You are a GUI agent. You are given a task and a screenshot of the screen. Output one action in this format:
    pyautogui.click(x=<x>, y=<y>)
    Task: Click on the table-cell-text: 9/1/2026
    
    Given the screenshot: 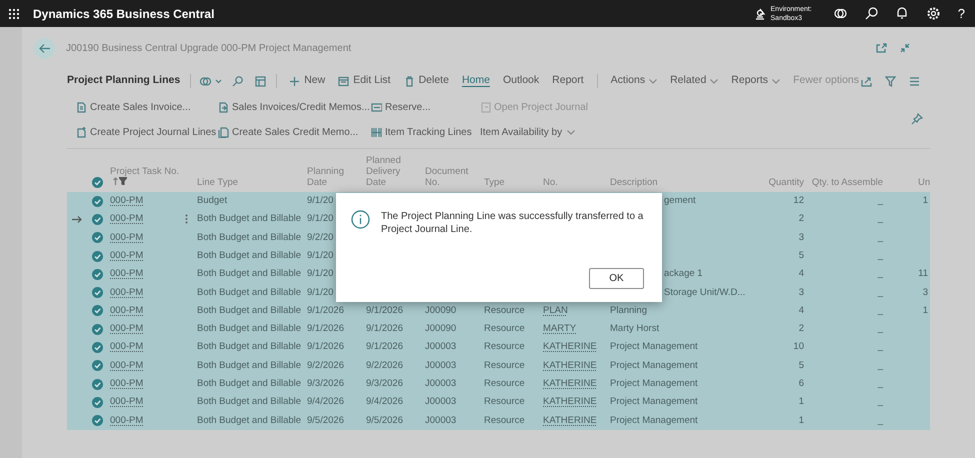 What is the action you would take?
    pyautogui.click(x=384, y=347)
    